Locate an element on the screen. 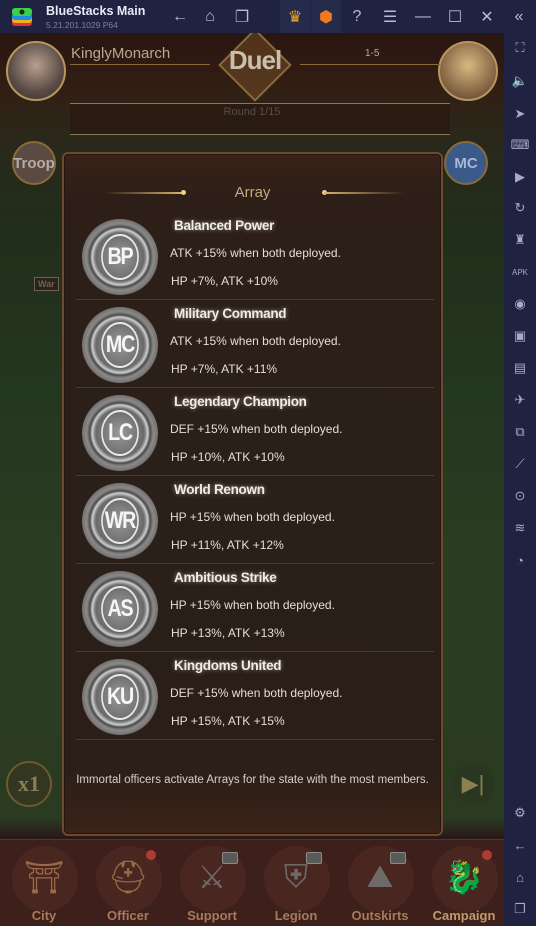 The width and height of the screenshot is (536, 926). array-abbr: AS is located at coordinates (120, 609).